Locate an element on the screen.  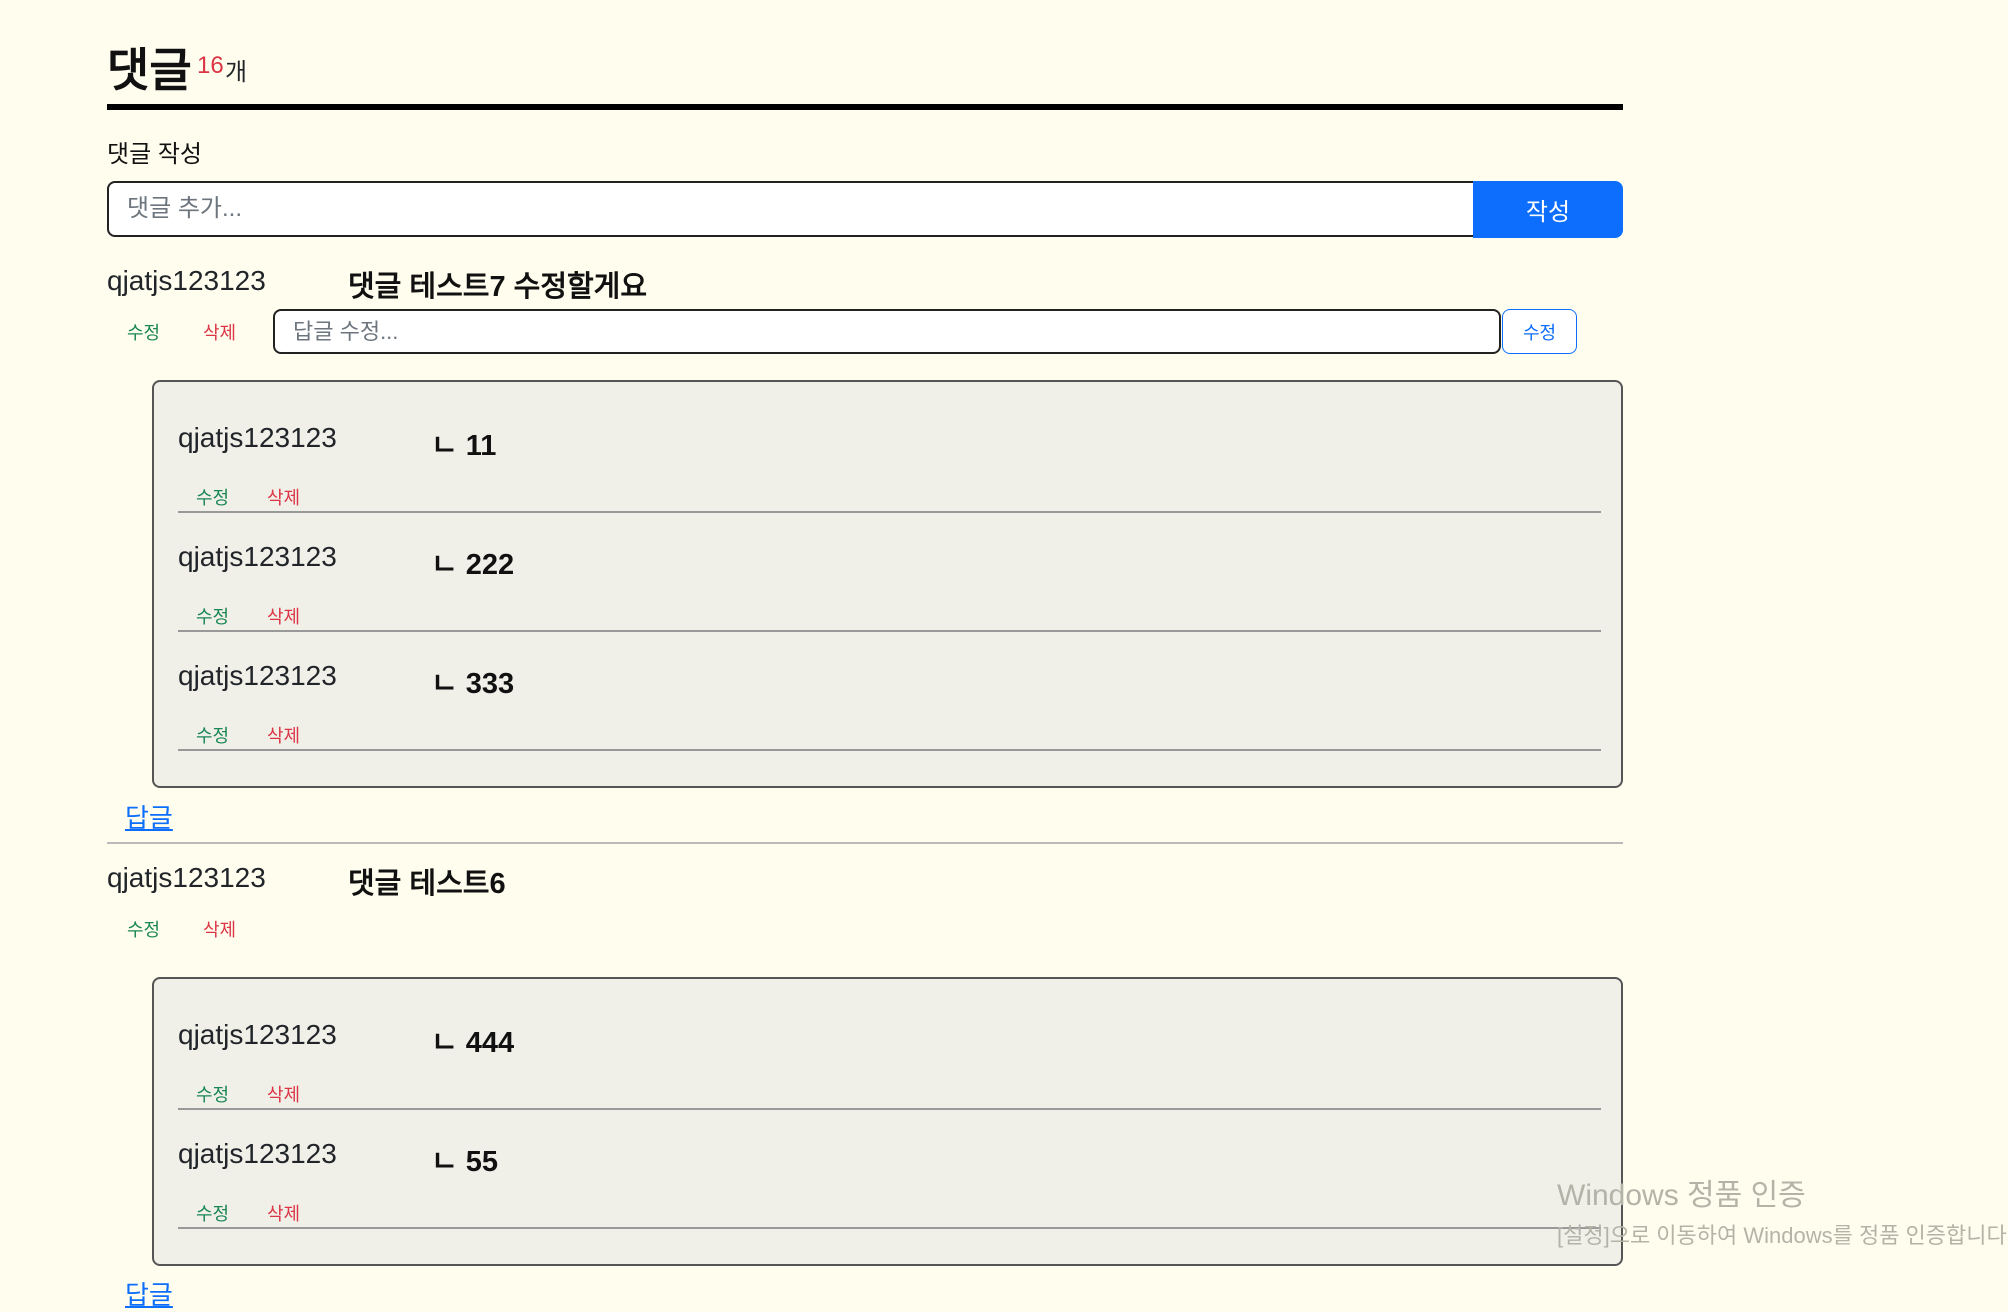
comment-count-unit: 개 is located at coordinates (236, 72).